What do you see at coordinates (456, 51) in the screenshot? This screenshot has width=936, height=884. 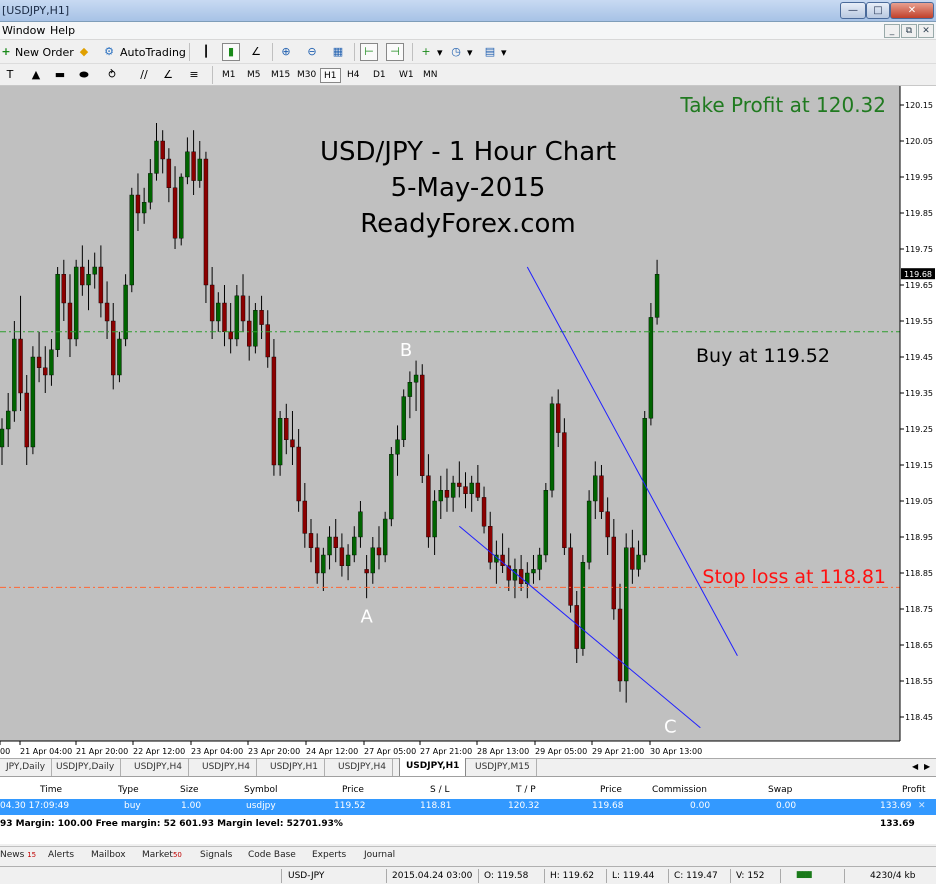 I see `clock-icon: ◷` at bounding box center [456, 51].